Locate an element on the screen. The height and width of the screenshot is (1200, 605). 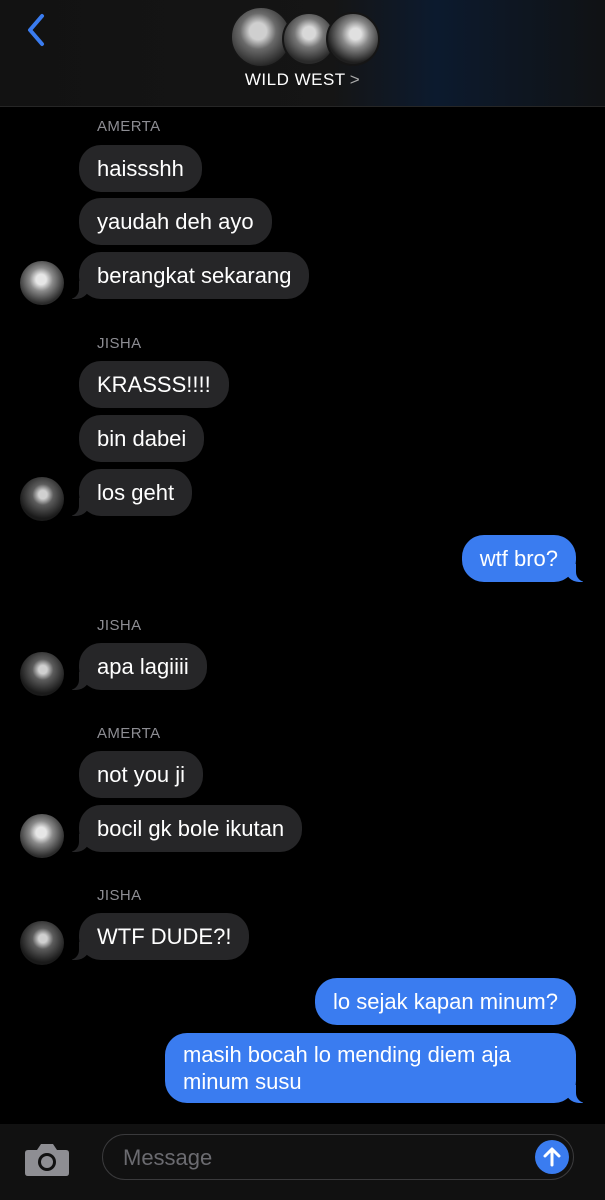
camera-icon is located at coordinates (47, 1159).